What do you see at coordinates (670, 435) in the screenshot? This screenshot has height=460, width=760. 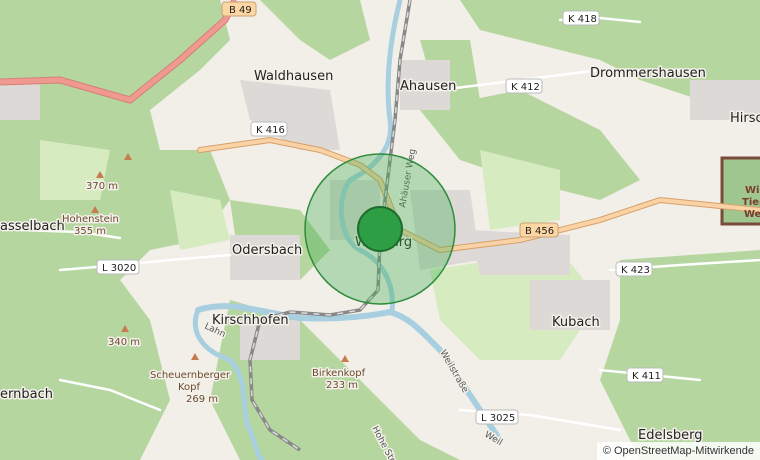 I see `town-edelsberg: Edelsberg` at bounding box center [670, 435].